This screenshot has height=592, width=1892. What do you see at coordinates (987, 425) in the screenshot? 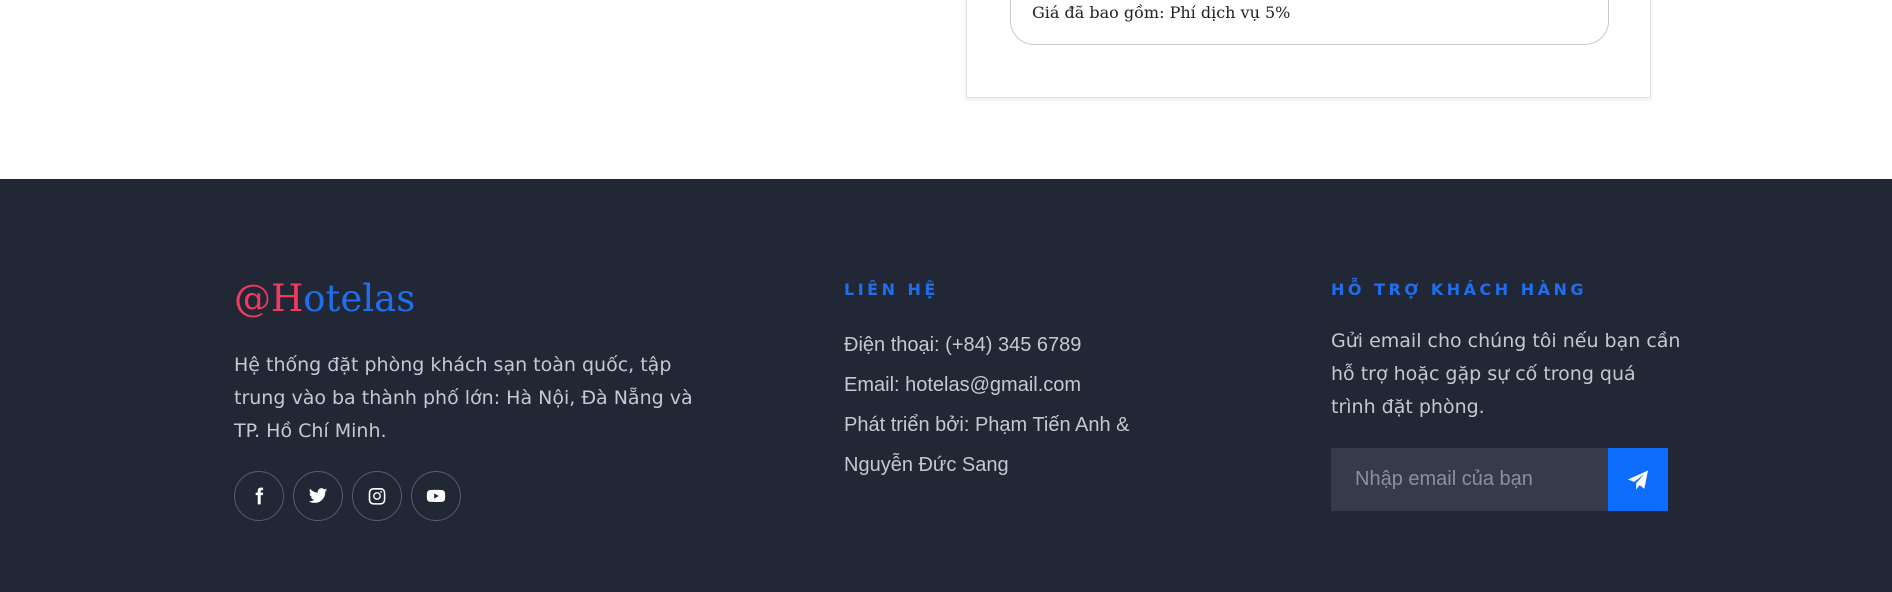
I see `contact-developers: Phát triển bởi: Phạm Tiến Anh &` at bounding box center [987, 425].